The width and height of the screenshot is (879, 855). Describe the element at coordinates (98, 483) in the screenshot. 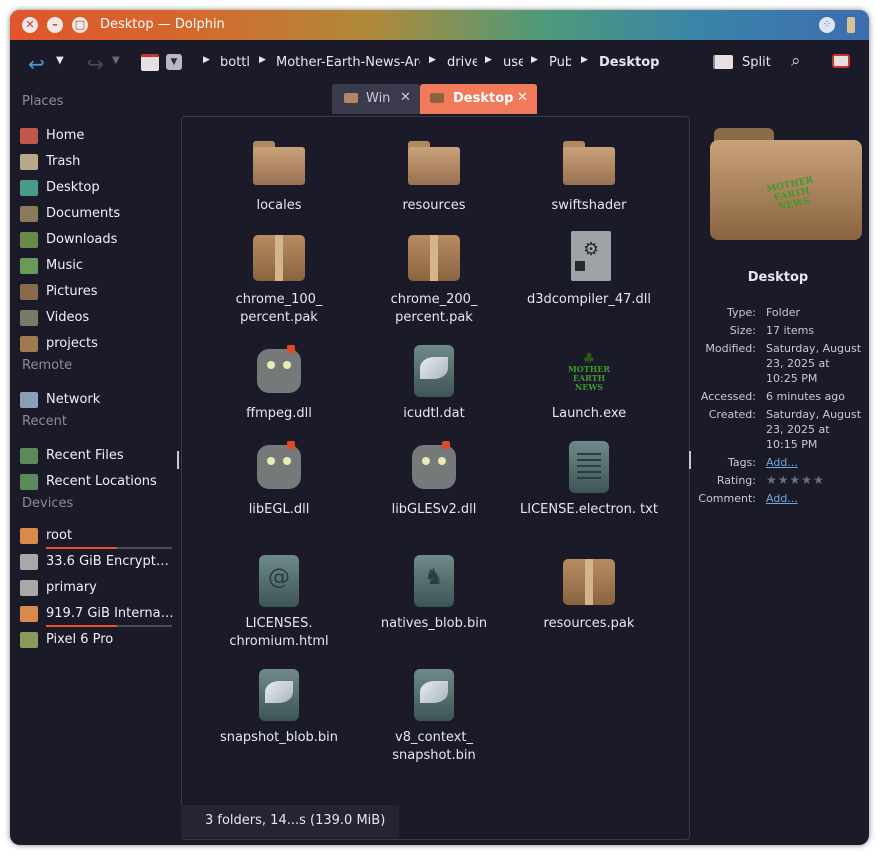

I see `sidebar-item-recent-locations: Recent Locations` at that location.